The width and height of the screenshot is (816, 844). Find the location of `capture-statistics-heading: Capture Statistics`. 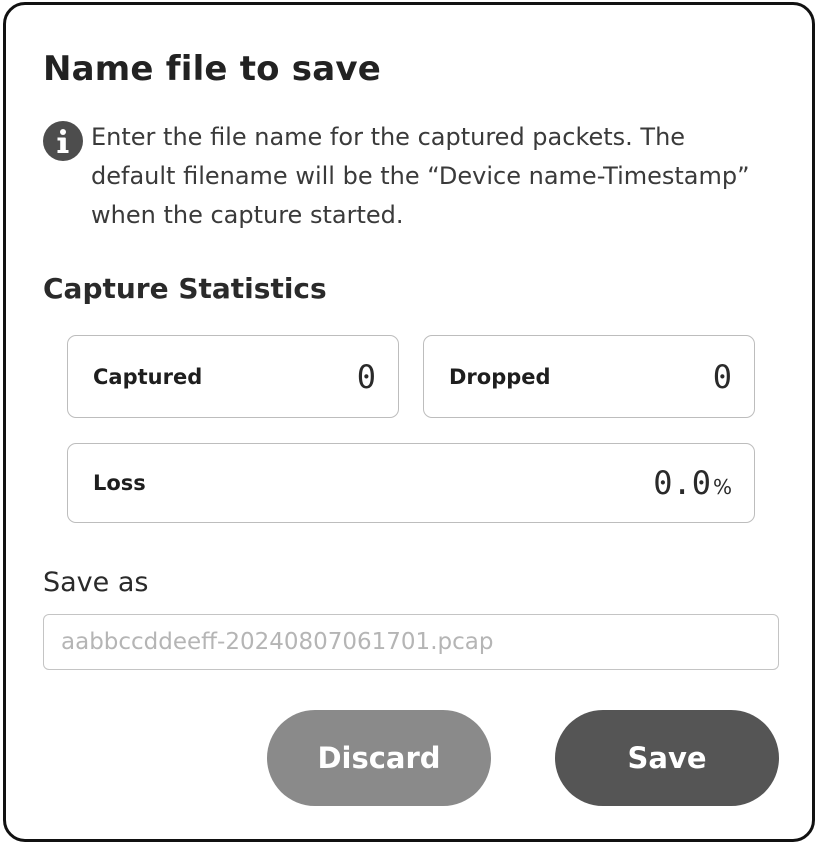

capture-statistics-heading: Capture Statistics is located at coordinates (185, 288).